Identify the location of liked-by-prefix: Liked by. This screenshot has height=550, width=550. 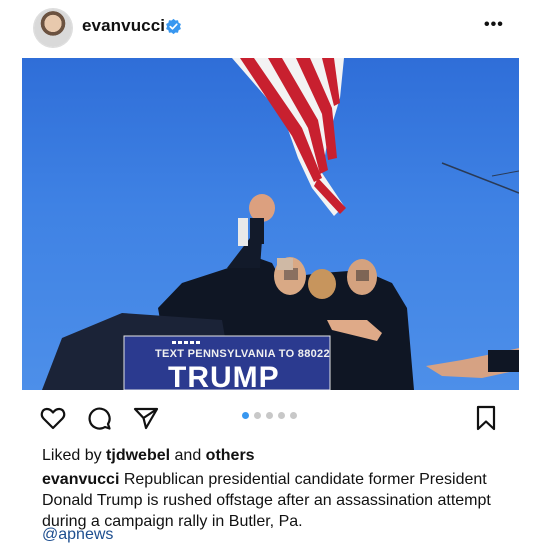
(72, 455).